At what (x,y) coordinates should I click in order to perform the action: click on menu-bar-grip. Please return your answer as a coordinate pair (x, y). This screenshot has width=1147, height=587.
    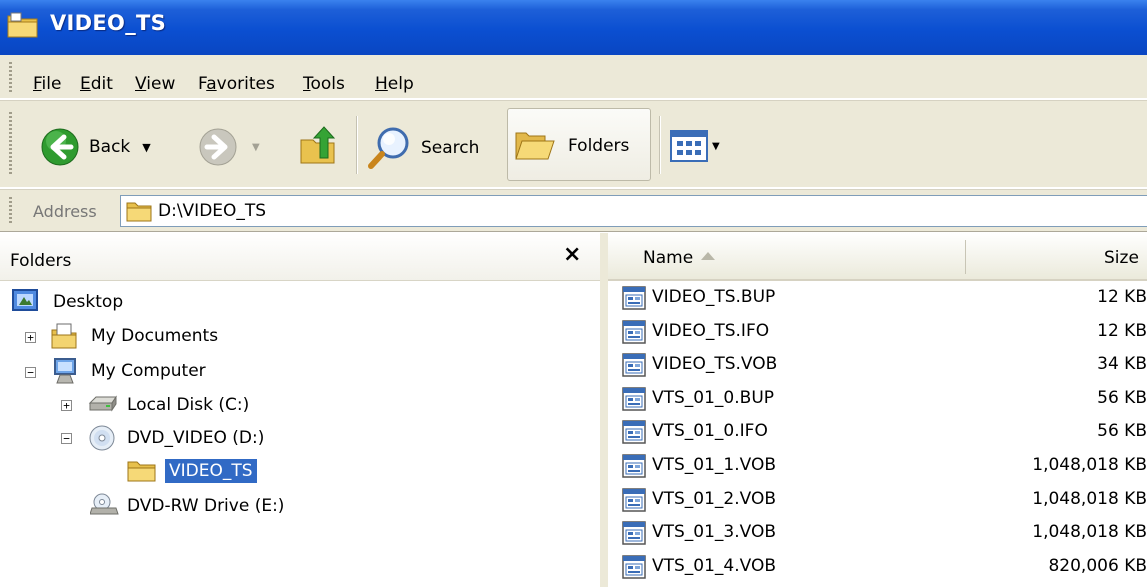
    Looking at the image, I should click on (10, 77).